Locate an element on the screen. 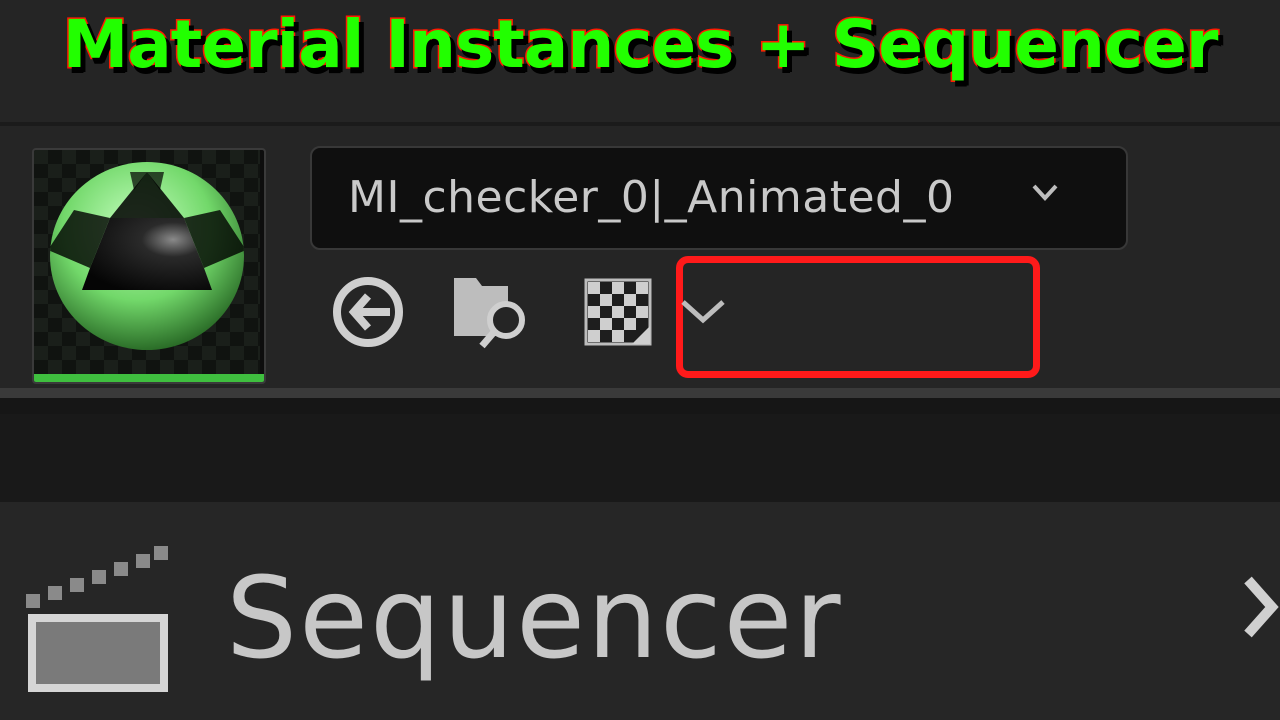 This screenshot has width=1280, height=720. use-selected-arrow-icon is located at coordinates (368, 312).